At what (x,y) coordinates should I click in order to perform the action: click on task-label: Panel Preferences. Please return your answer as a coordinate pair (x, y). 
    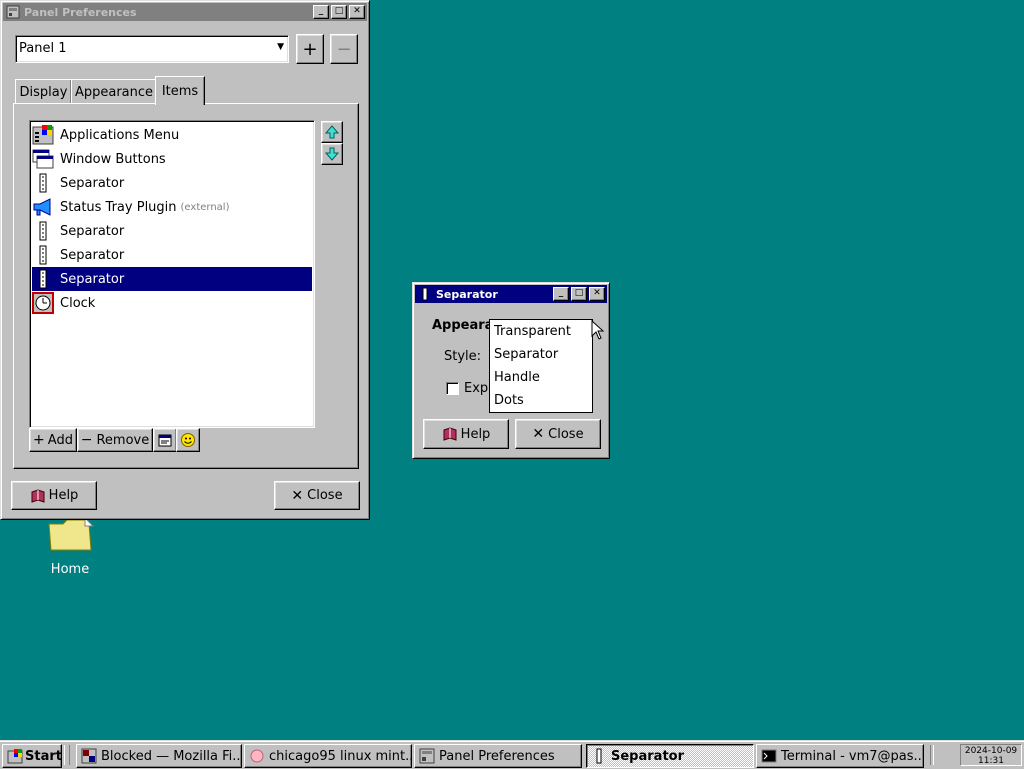
    Looking at the image, I should click on (497, 756).